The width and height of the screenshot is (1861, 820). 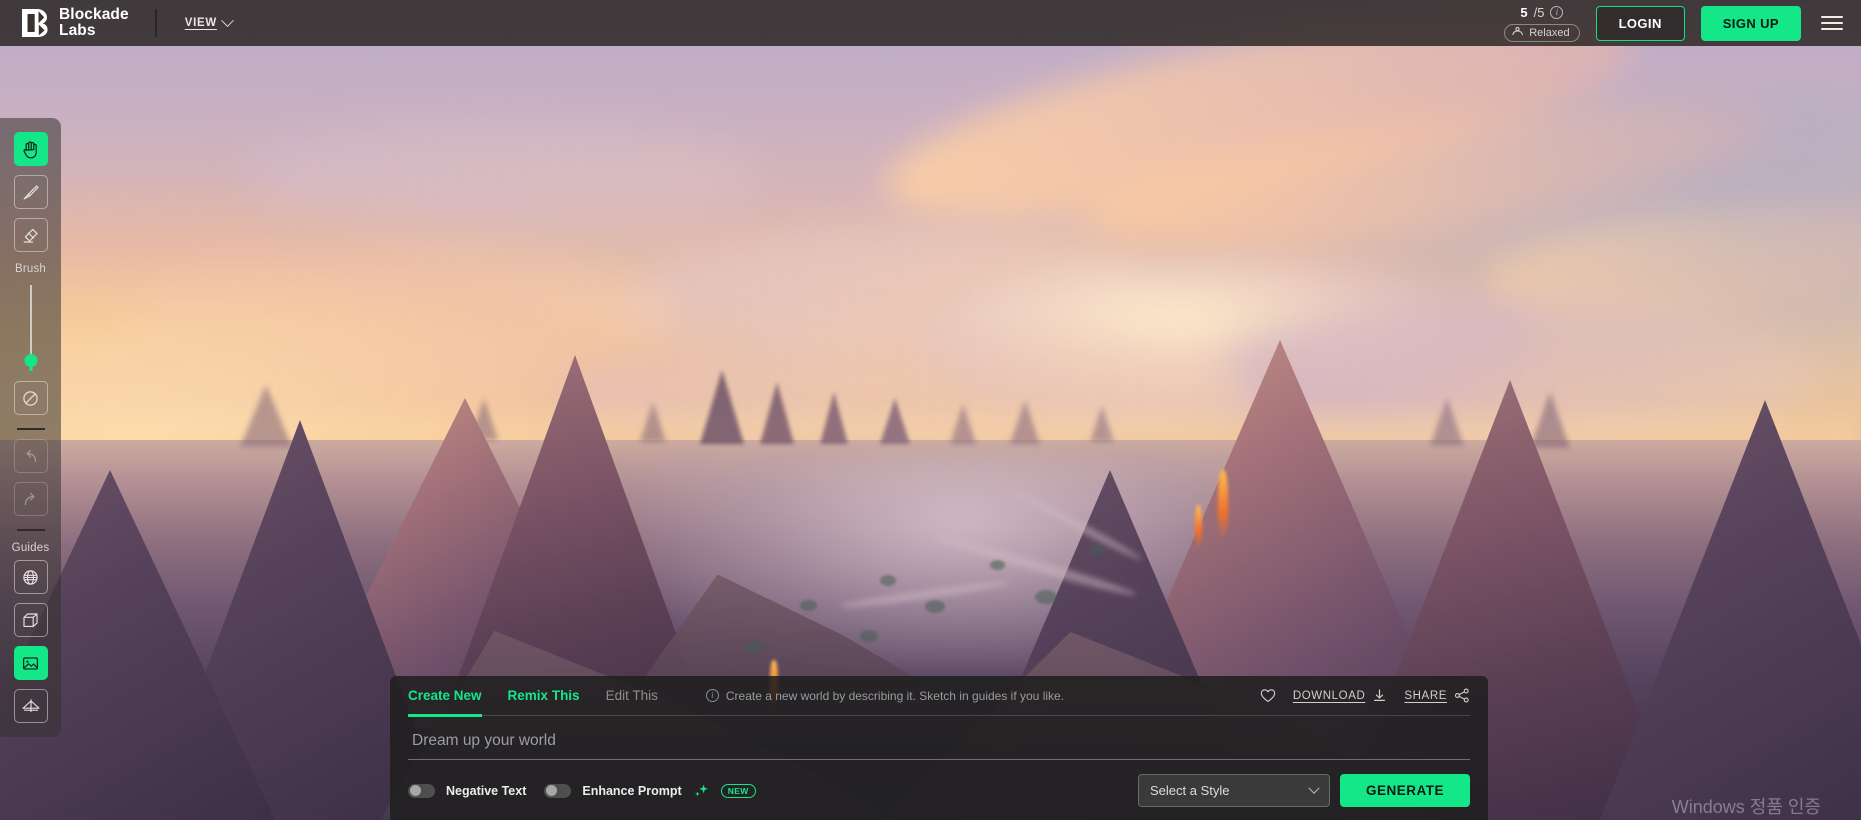 I want to click on paintbrush-icon, so click(x=31, y=192).